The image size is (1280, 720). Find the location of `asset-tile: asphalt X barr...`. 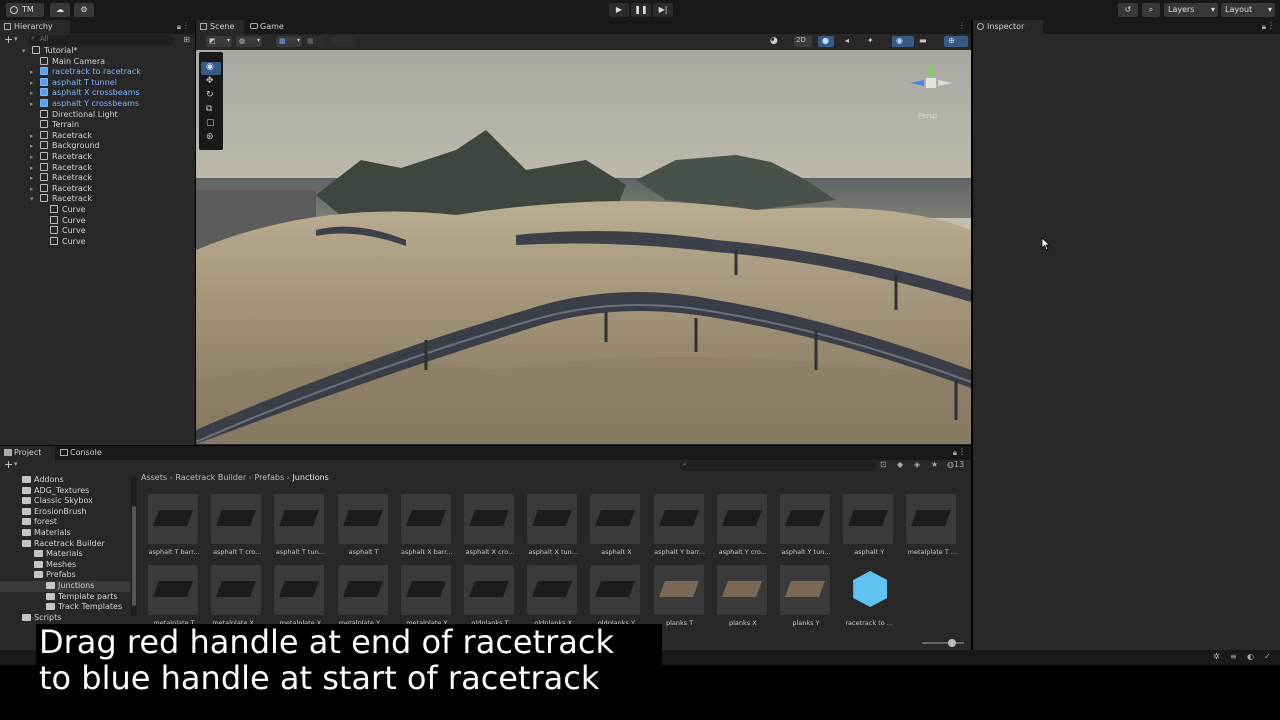

asset-tile: asphalt X barr... is located at coordinates (427, 528).